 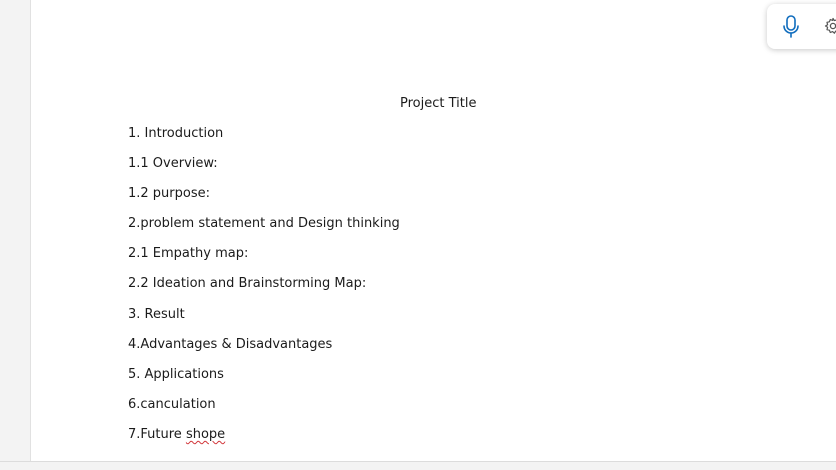 What do you see at coordinates (418, 465) in the screenshot?
I see `status-bar` at bounding box center [418, 465].